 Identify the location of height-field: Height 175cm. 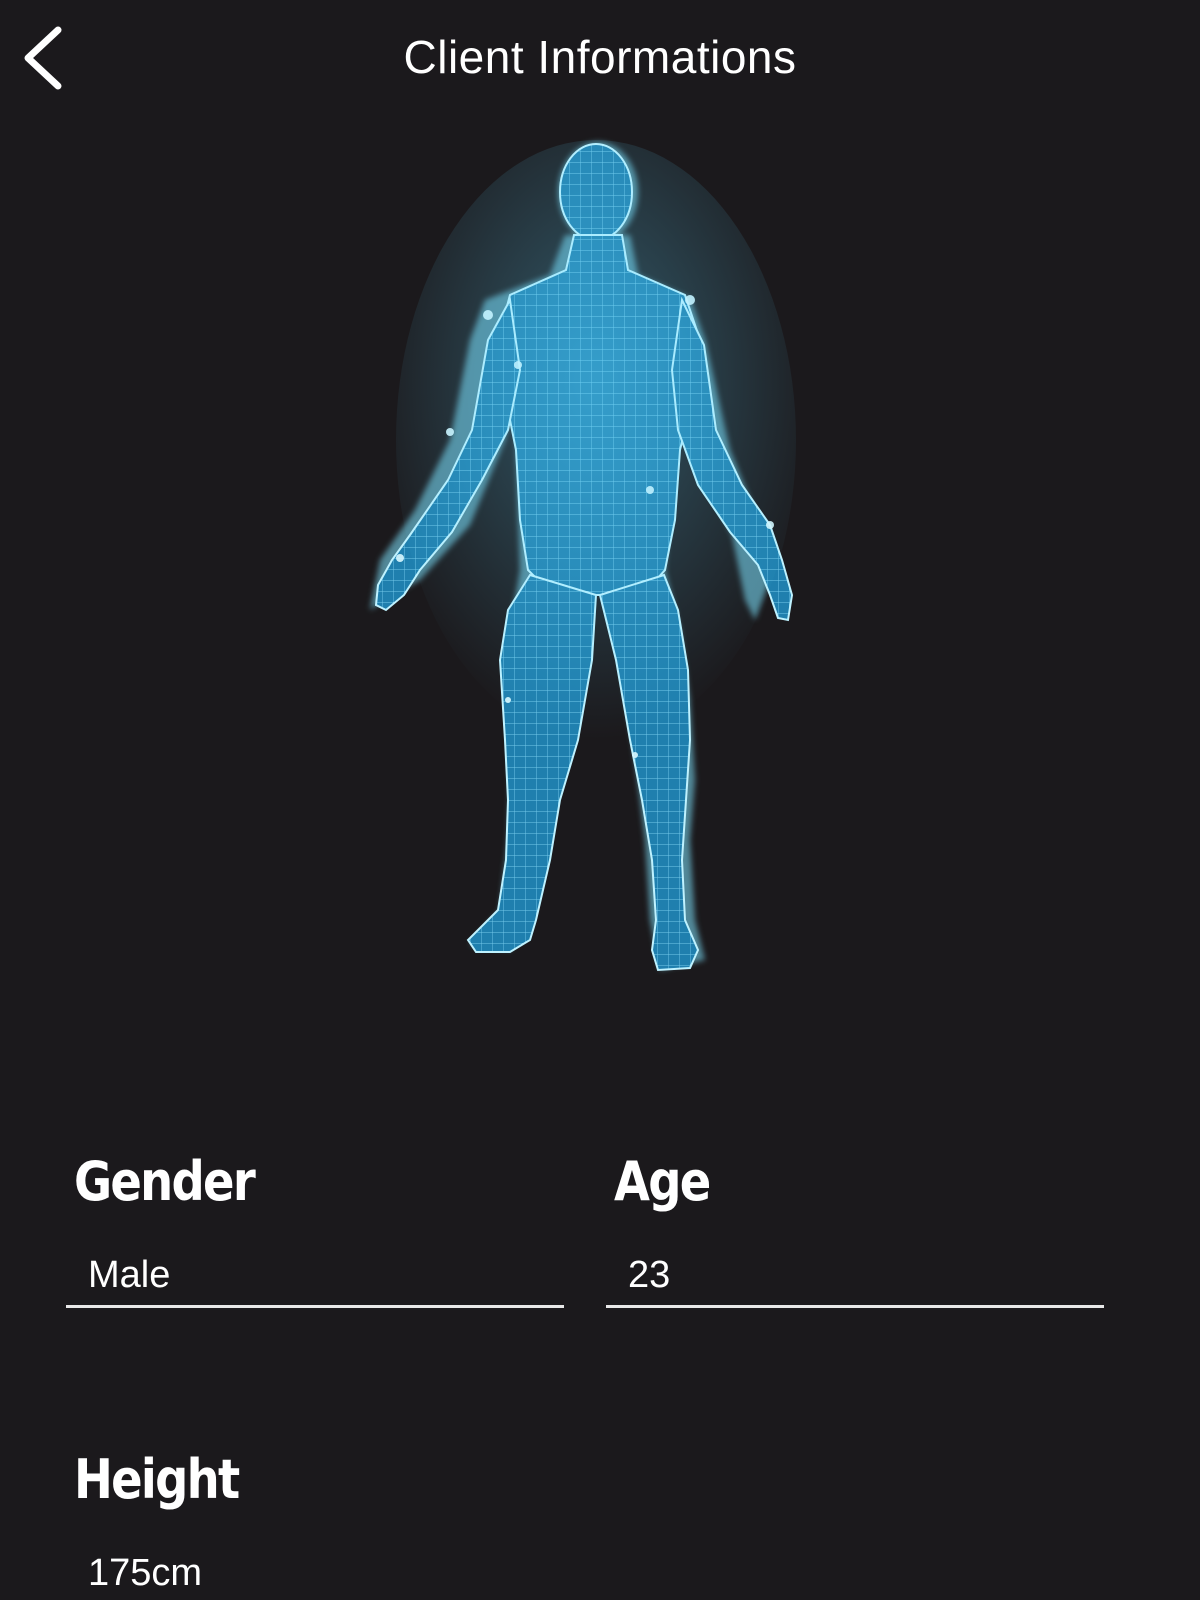
(315, 1524).